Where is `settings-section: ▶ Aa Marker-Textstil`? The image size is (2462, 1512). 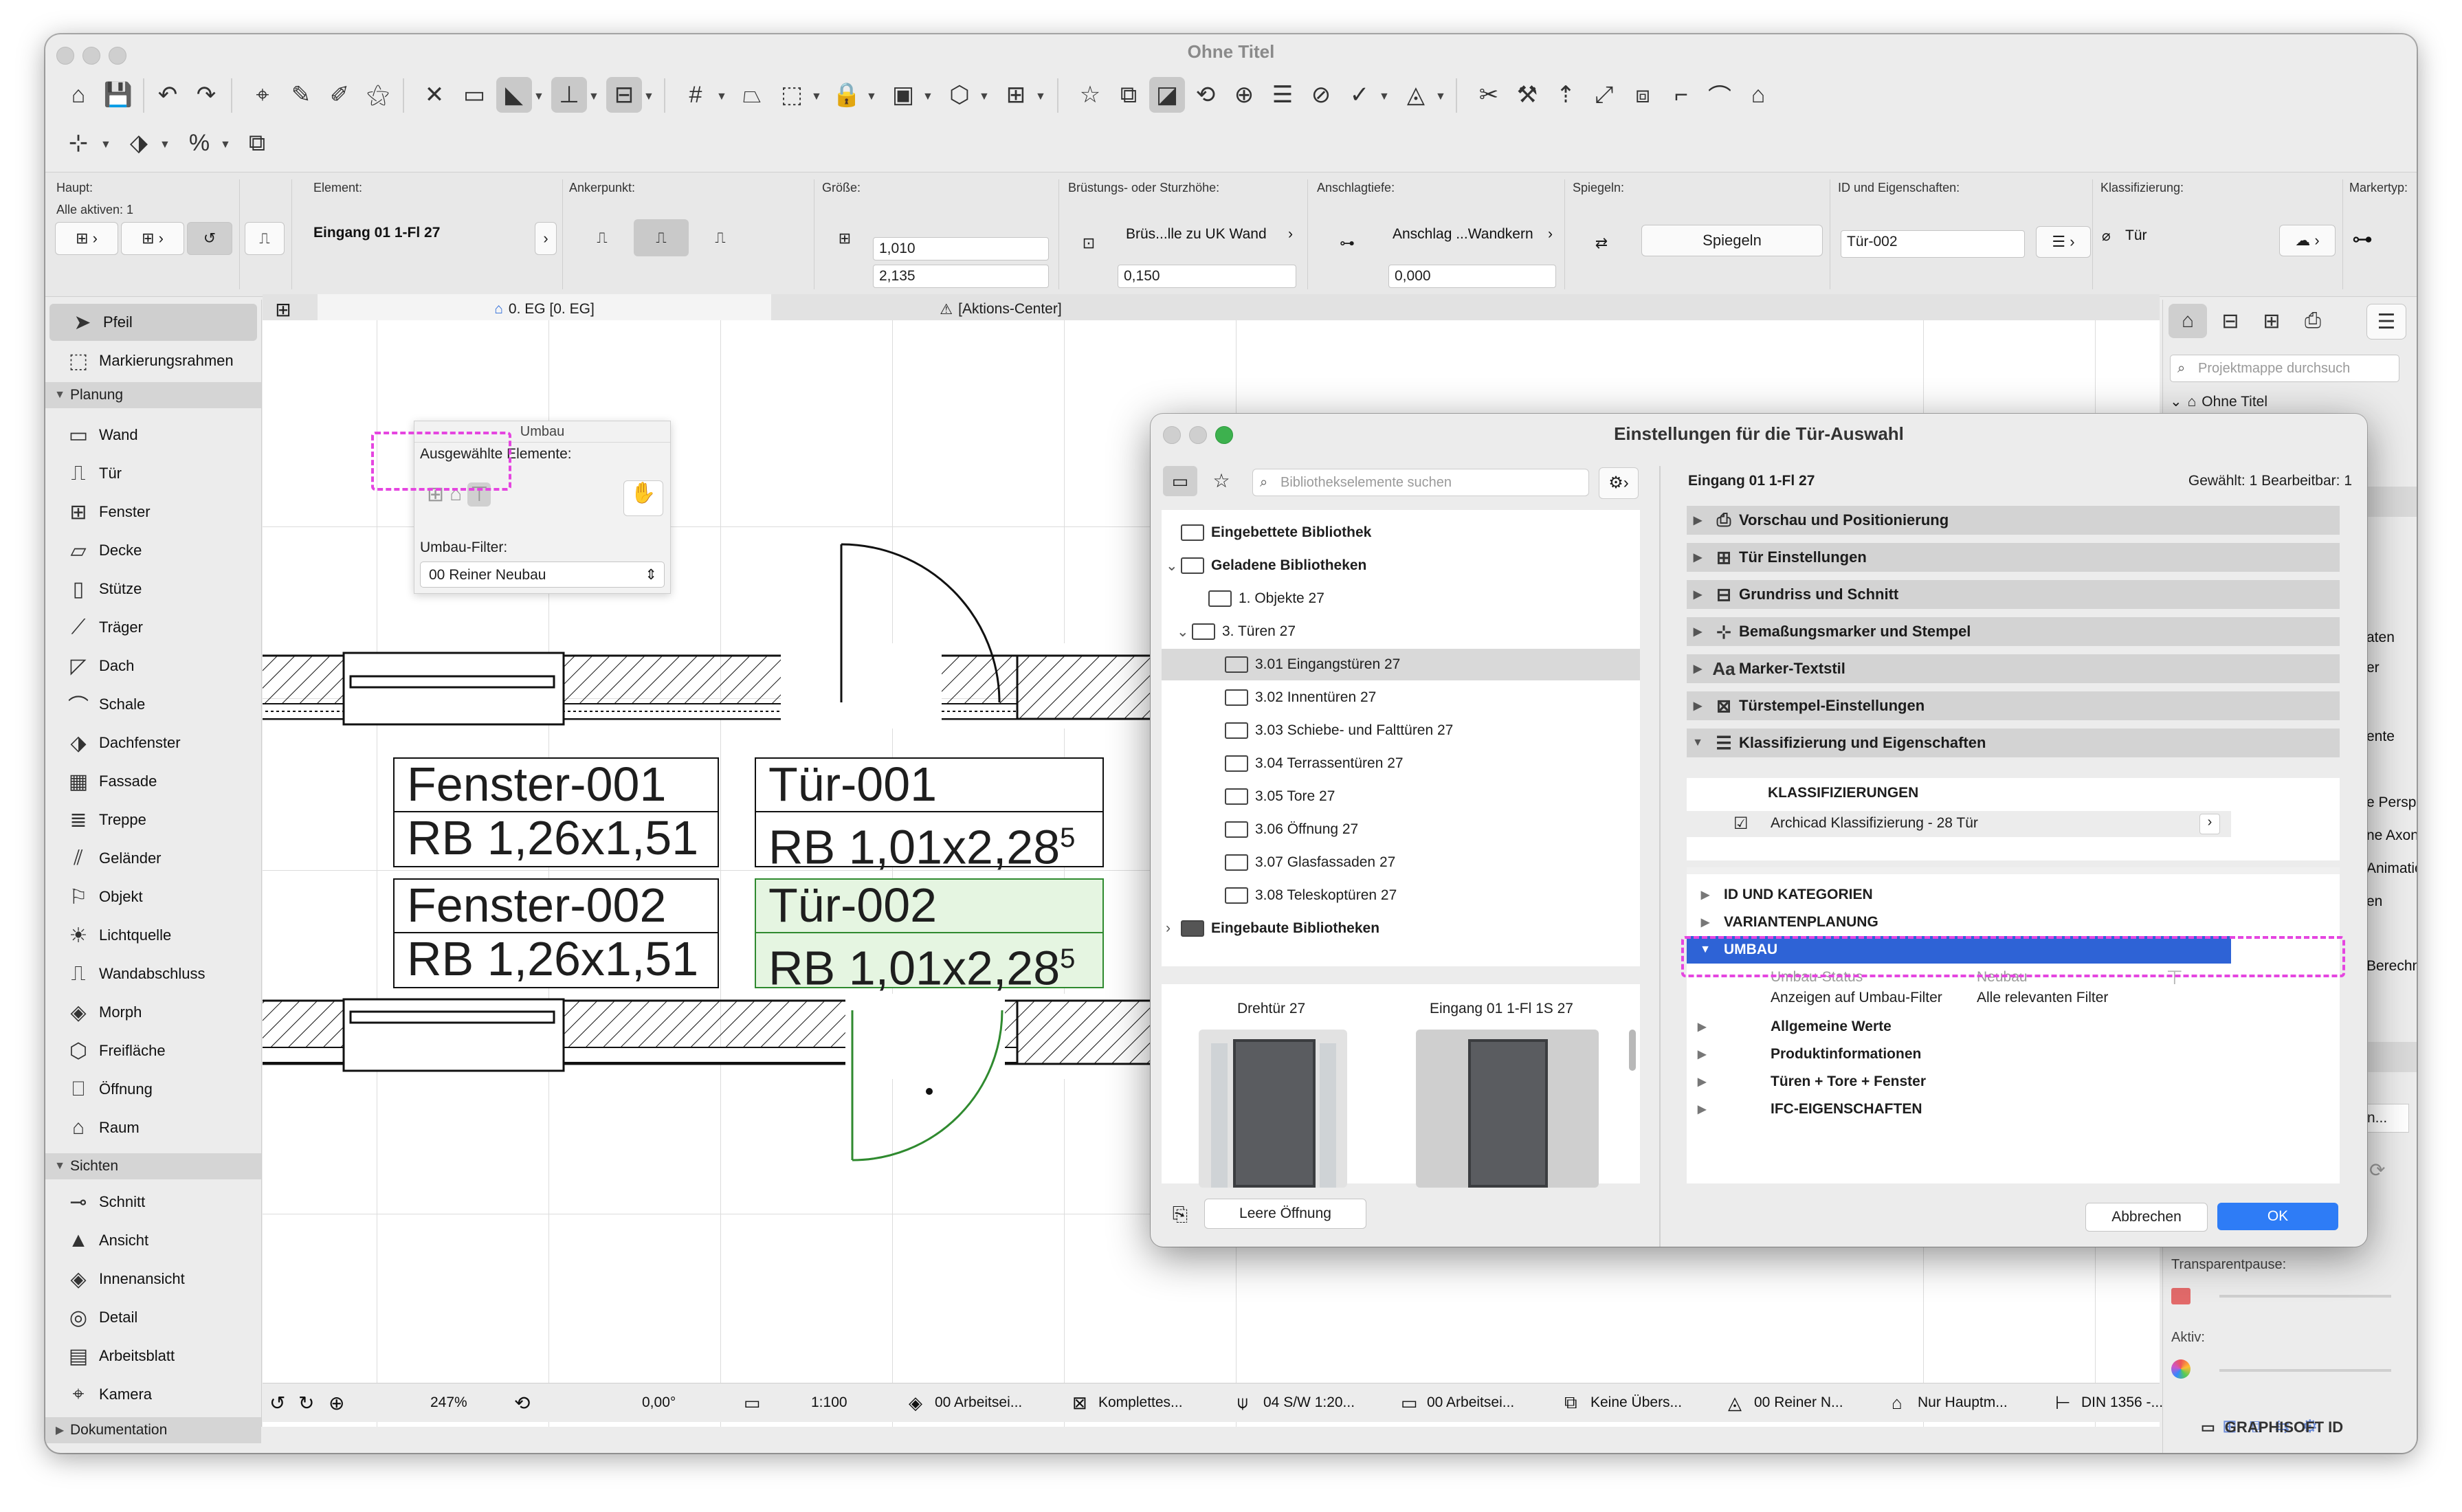
settings-section: ▶ Aa Marker-Textstil is located at coordinates (2013, 668).